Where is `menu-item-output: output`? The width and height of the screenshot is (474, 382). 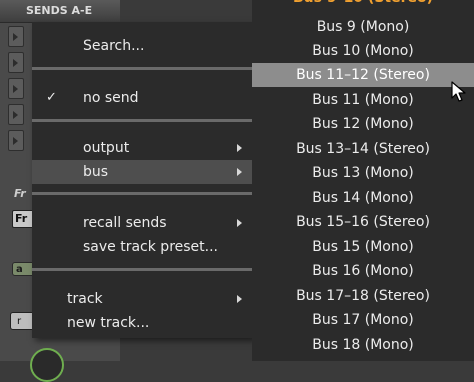 menu-item-output: output is located at coordinates (142, 148).